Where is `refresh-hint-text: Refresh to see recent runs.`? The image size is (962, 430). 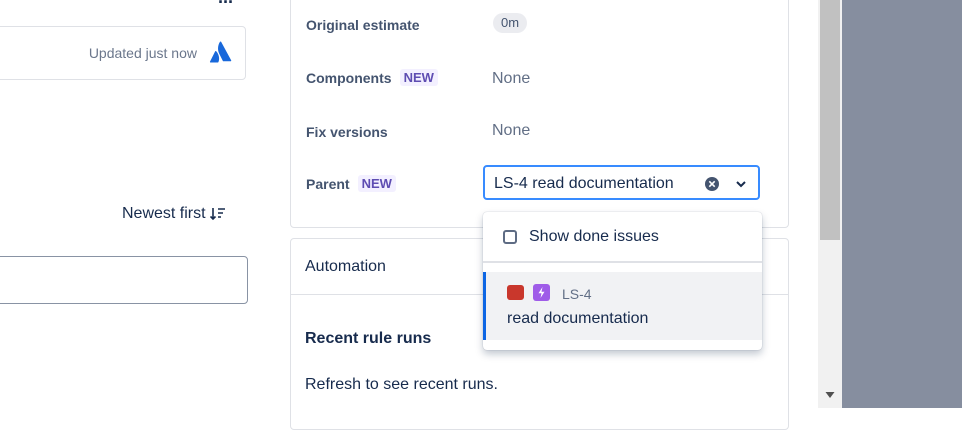
refresh-hint-text: Refresh to see recent runs. is located at coordinates (401, 384).